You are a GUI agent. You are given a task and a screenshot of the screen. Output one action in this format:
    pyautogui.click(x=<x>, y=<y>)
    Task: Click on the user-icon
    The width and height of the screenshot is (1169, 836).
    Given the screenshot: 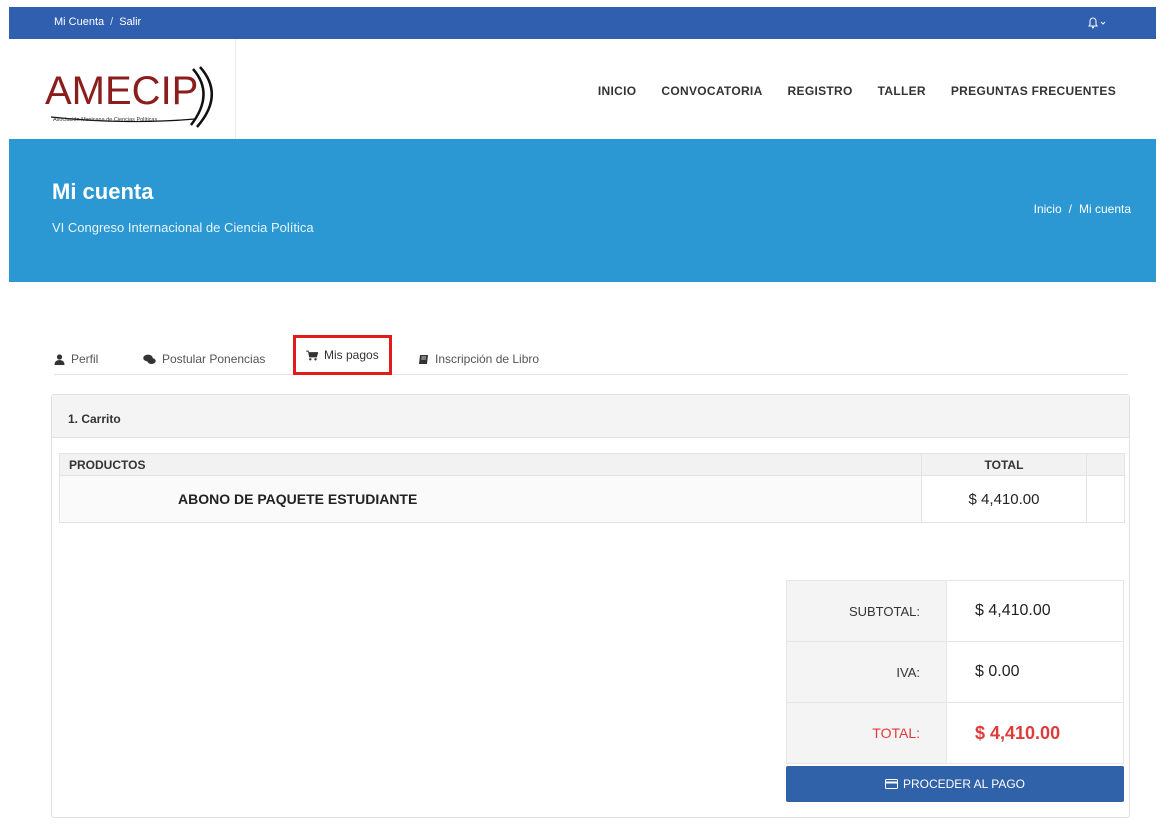 What is the action you would take?
    pyautogui.click(x=59, y=359)
    